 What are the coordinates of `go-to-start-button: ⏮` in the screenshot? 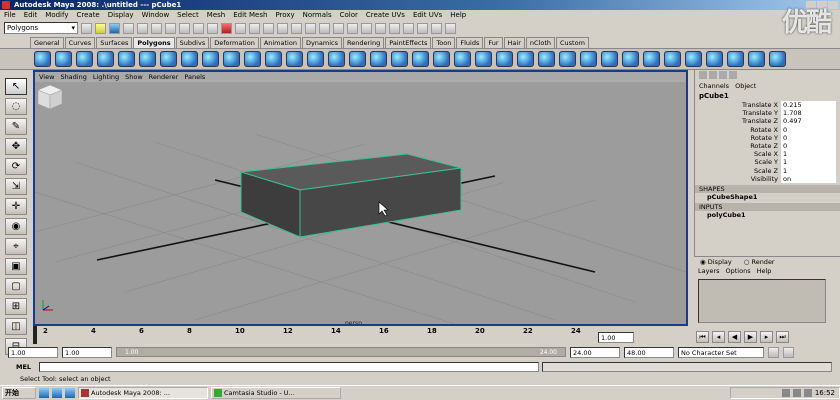 It's located at (702, 337).